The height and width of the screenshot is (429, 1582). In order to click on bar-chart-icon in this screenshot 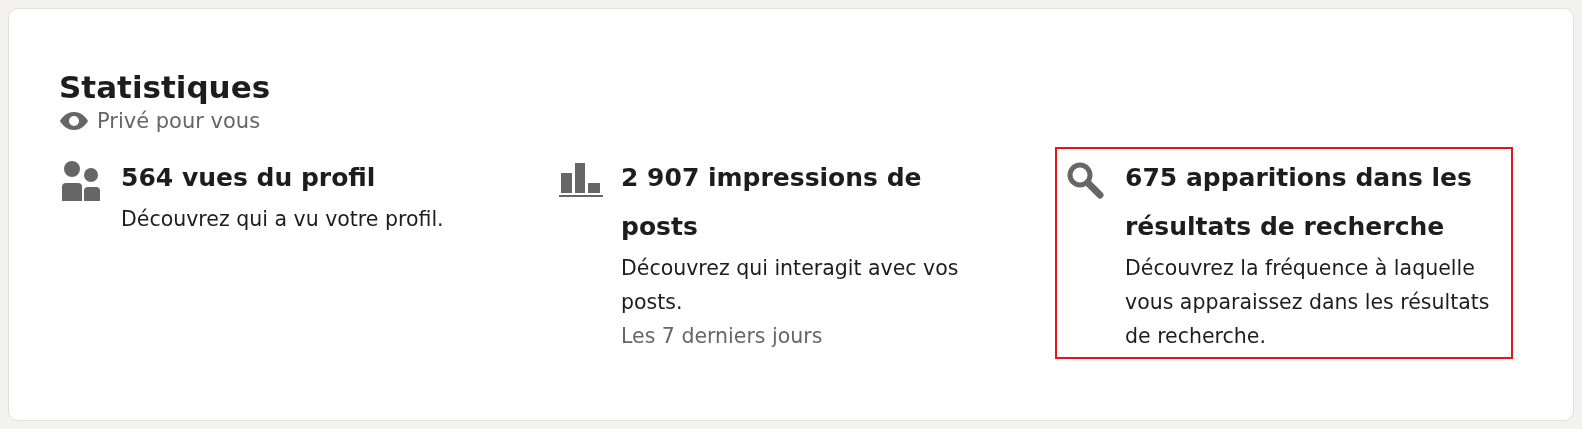, I will do `click(581, 179)`.